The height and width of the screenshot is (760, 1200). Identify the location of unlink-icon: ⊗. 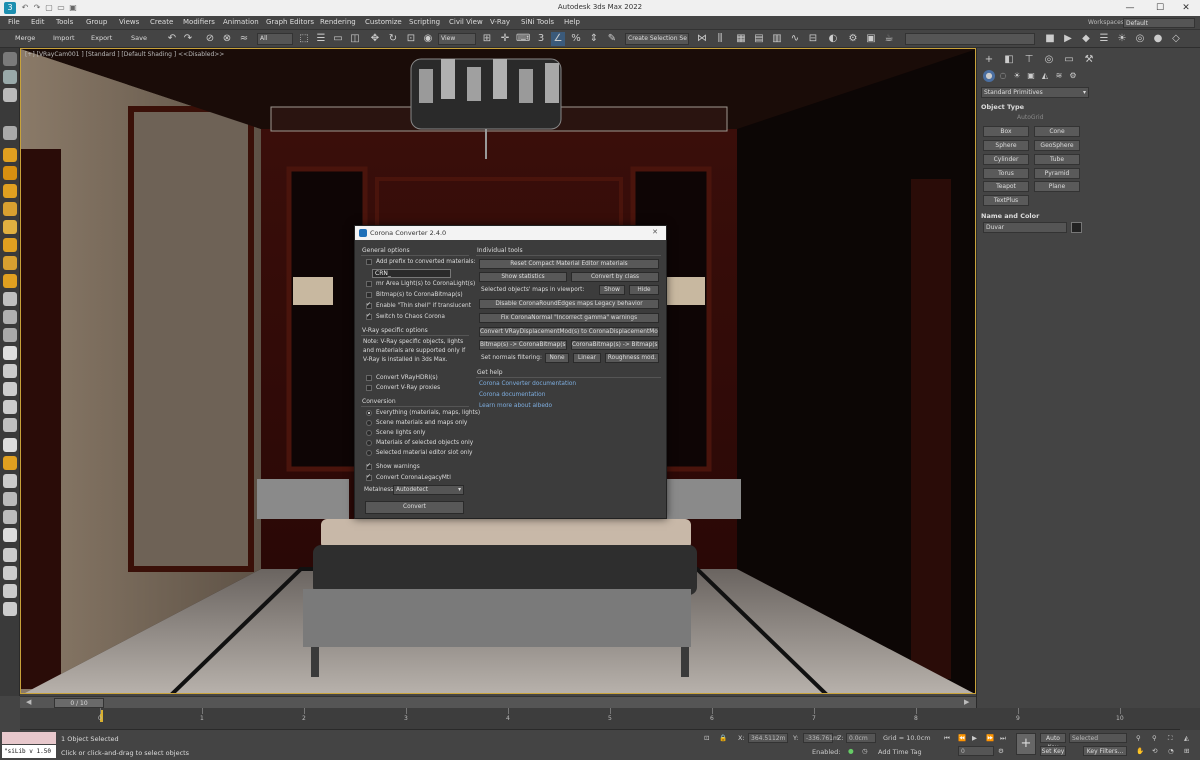
(227, 39).